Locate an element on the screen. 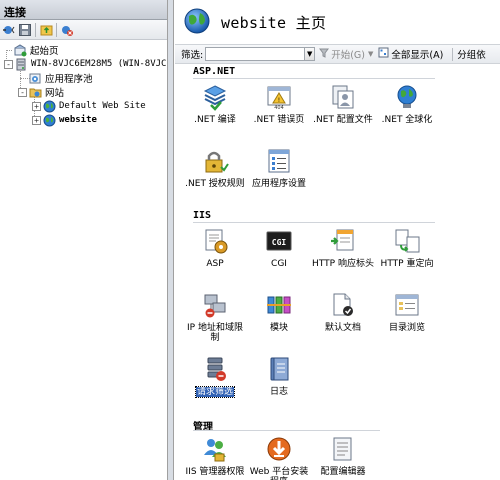  management-features: IIS 管理器权限 Web 平台安装程序 配置编辑器 is located at coordinates (337, 456).